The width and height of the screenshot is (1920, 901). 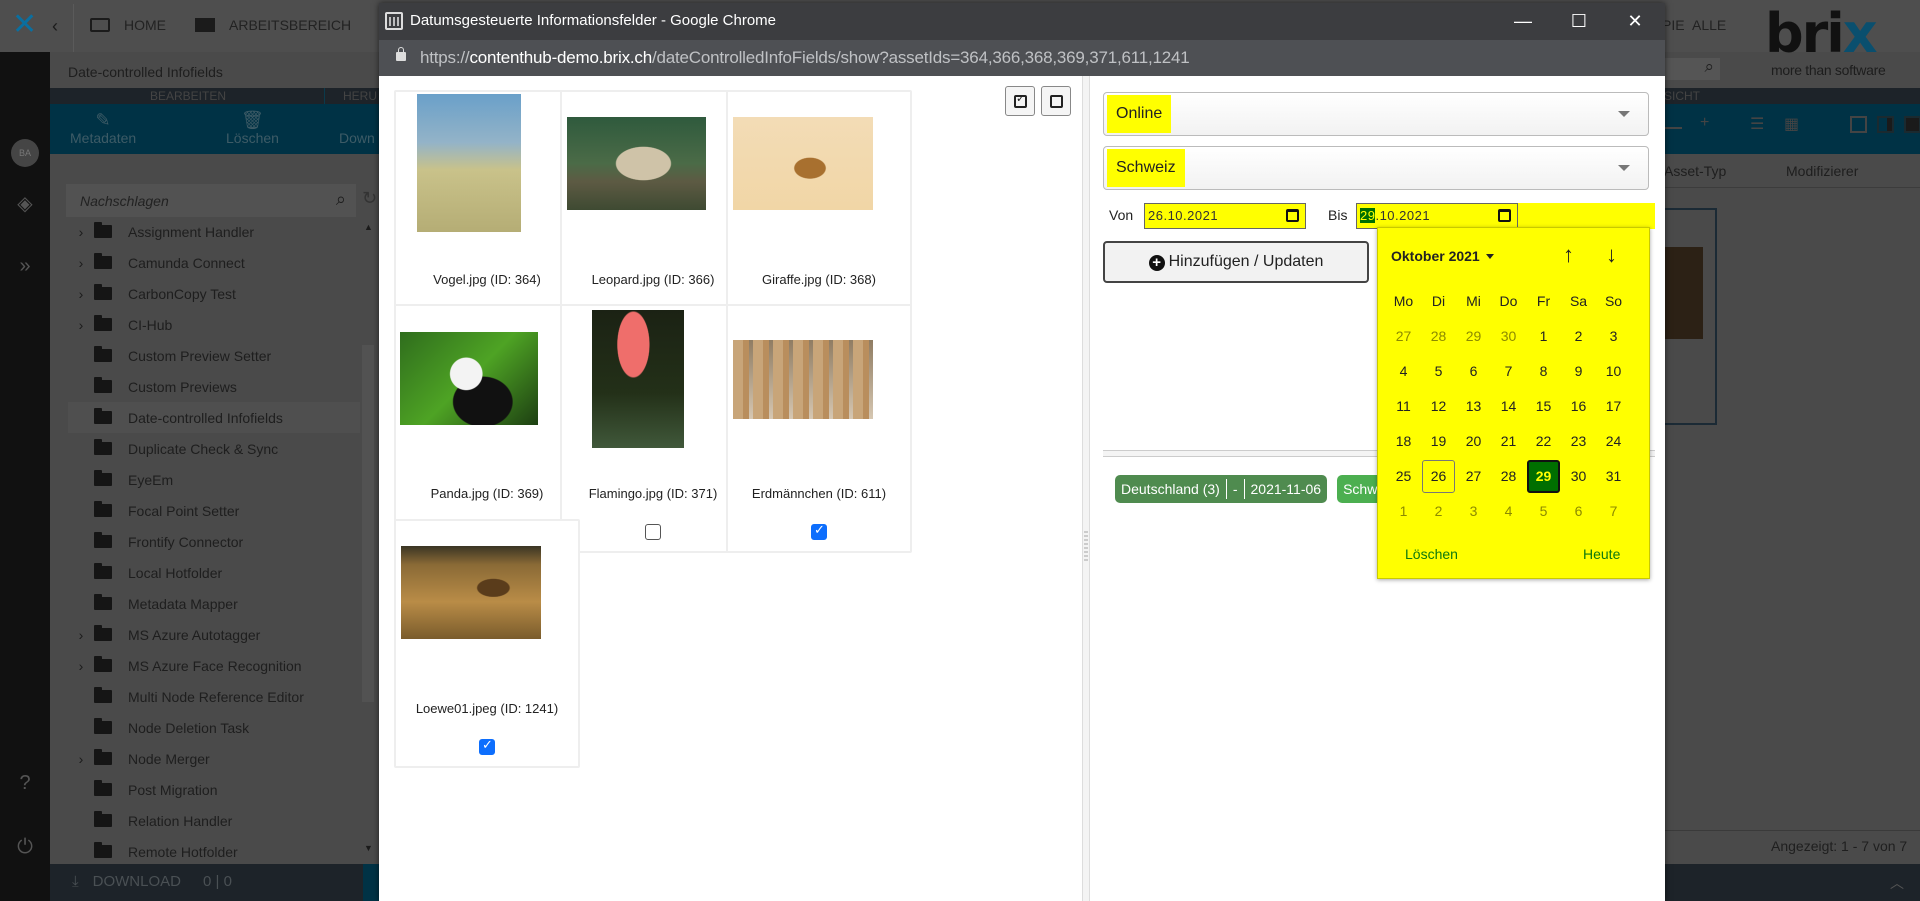 What do you see at coordinates (214, 231) in the screenshot?
I see `tree-item: › Assignment Handler` at bounding box center [214, 231].